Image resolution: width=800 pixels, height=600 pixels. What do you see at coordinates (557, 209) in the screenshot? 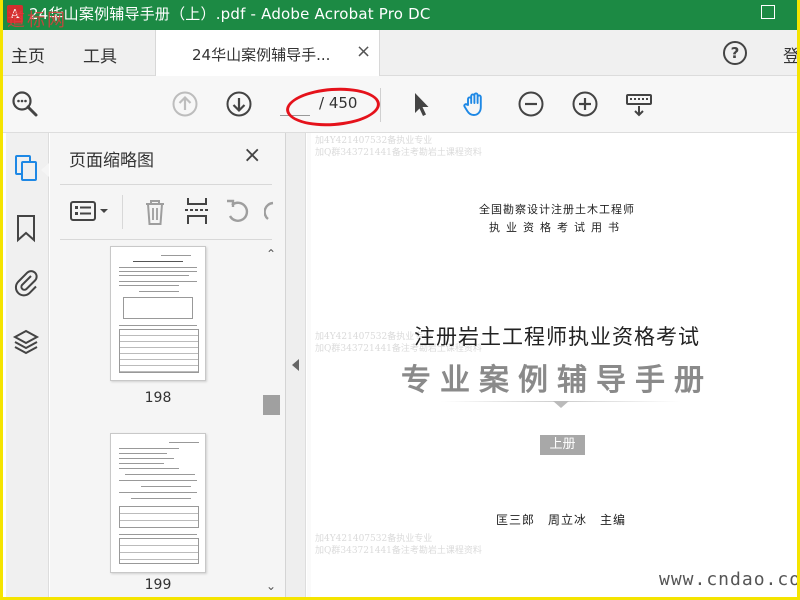
I see `doc-series-line: 全国勘察设计注册土木工程师` at bounding box center [557, 209].